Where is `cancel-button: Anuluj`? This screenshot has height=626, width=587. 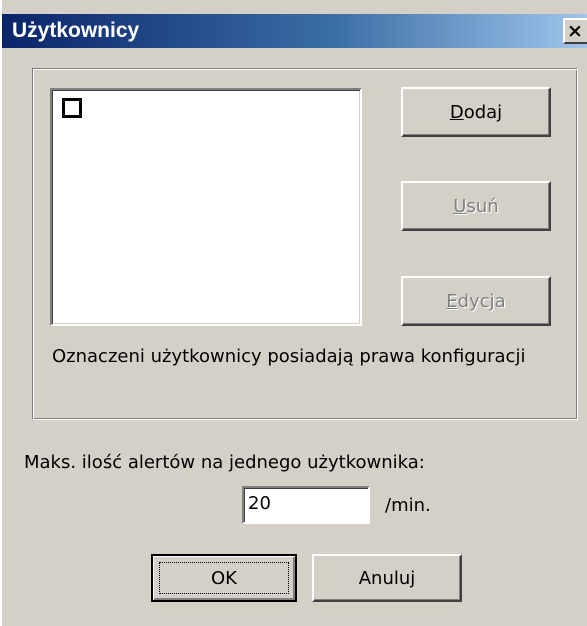
cancel-button: Anuluj is located at coordinates (387, 578).